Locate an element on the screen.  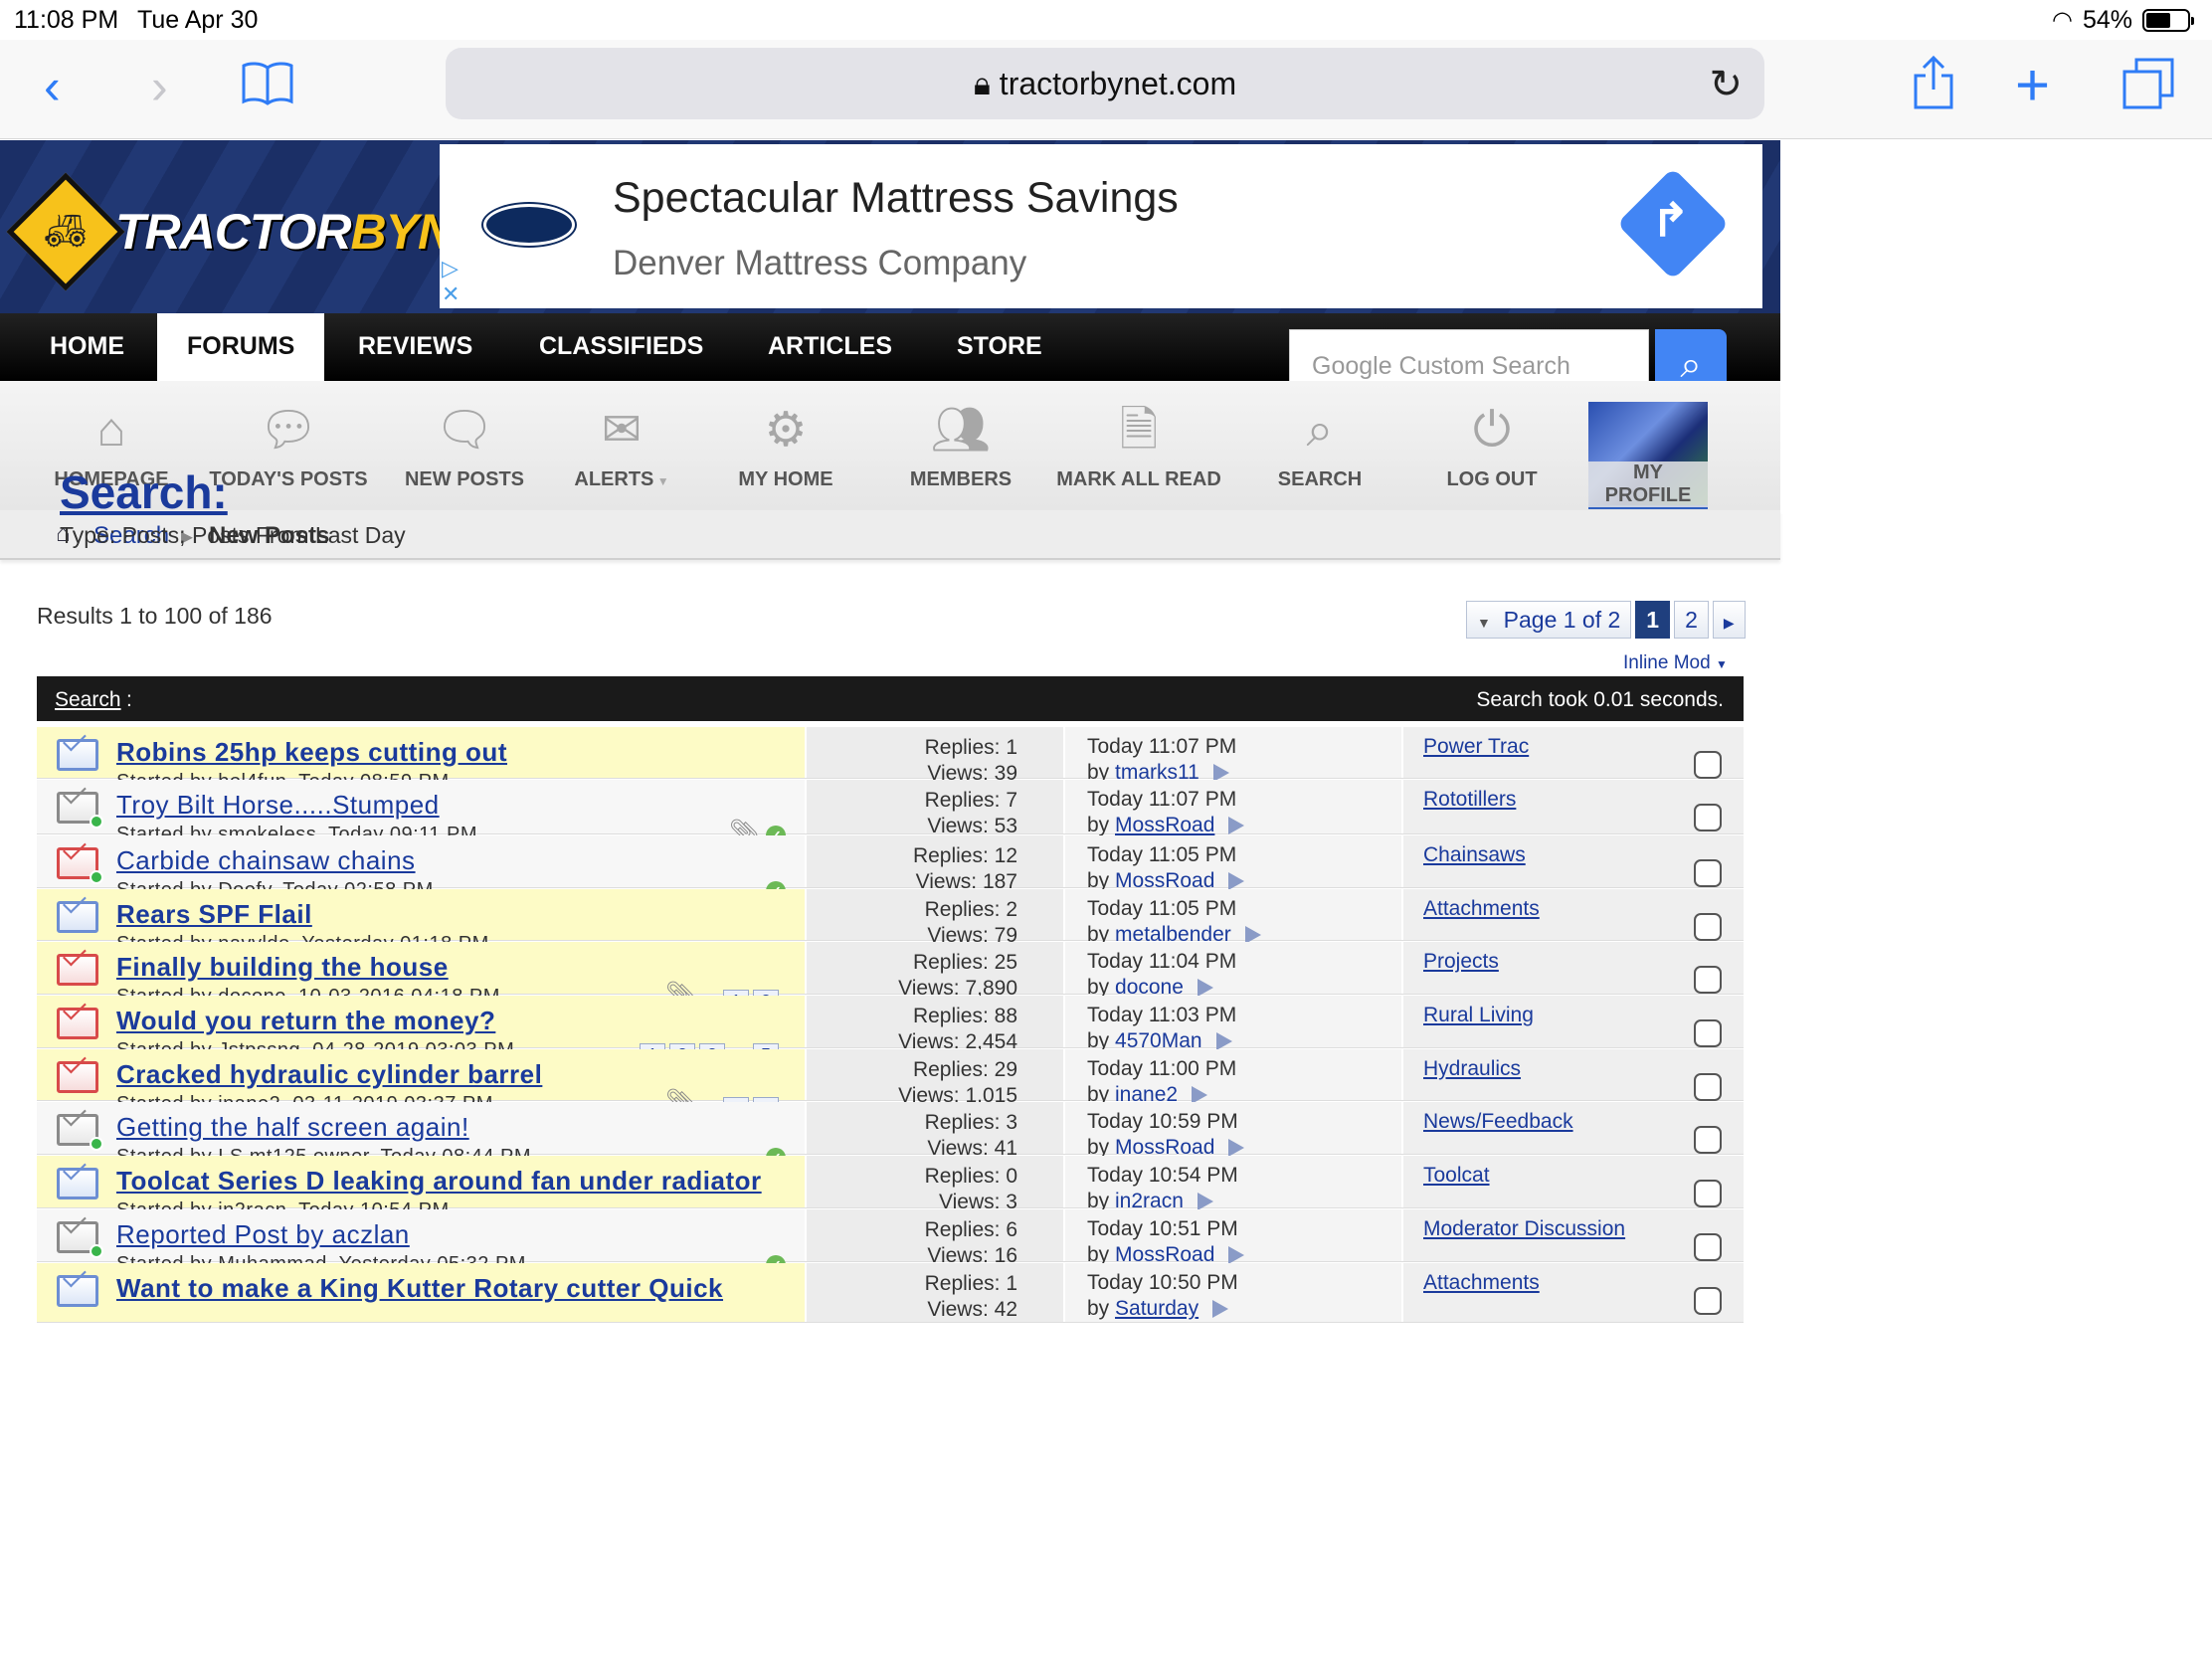
nav-reviews: REVIEWS is located at coordinates (415, 347).